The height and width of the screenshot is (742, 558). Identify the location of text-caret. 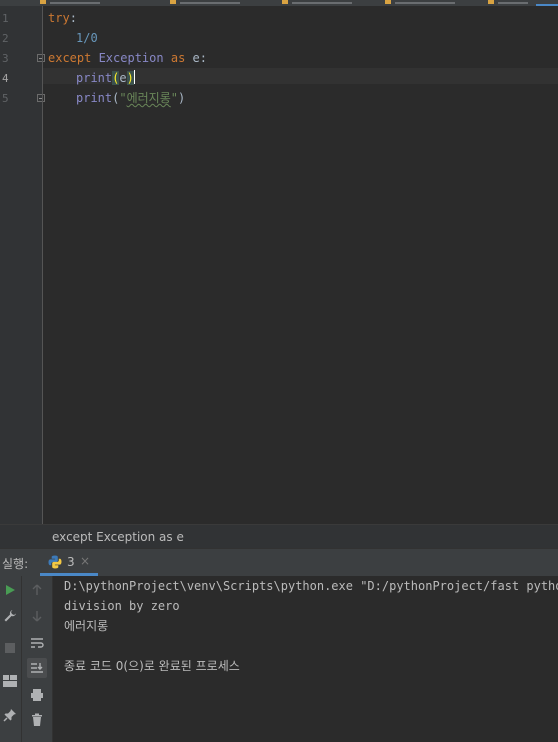
(134, 77).